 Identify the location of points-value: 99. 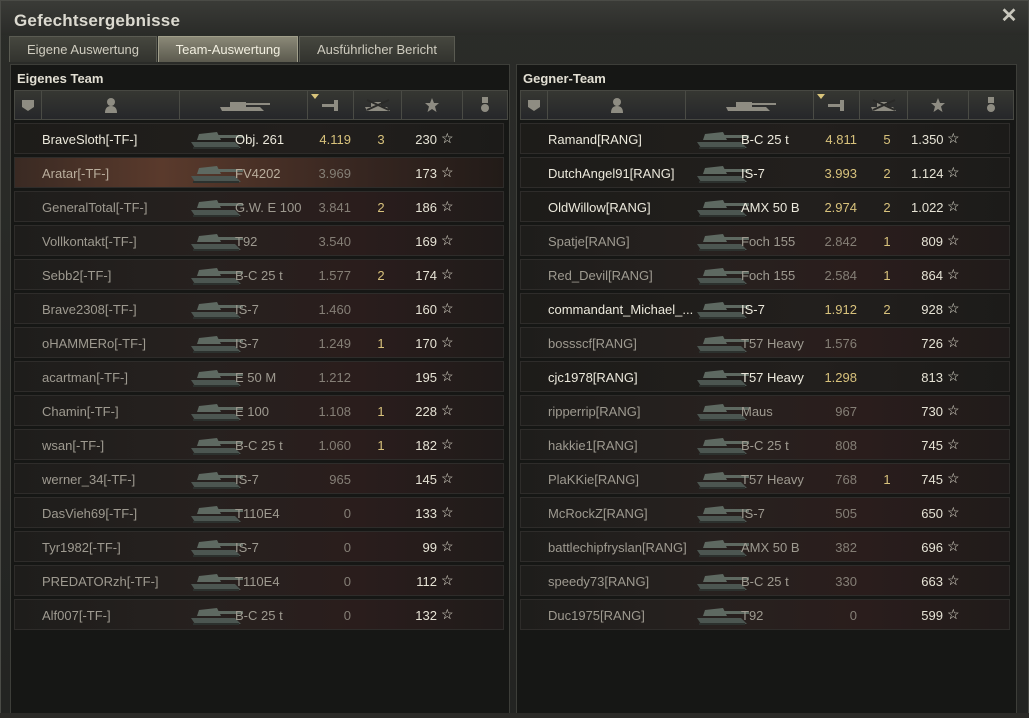
(429, 547).